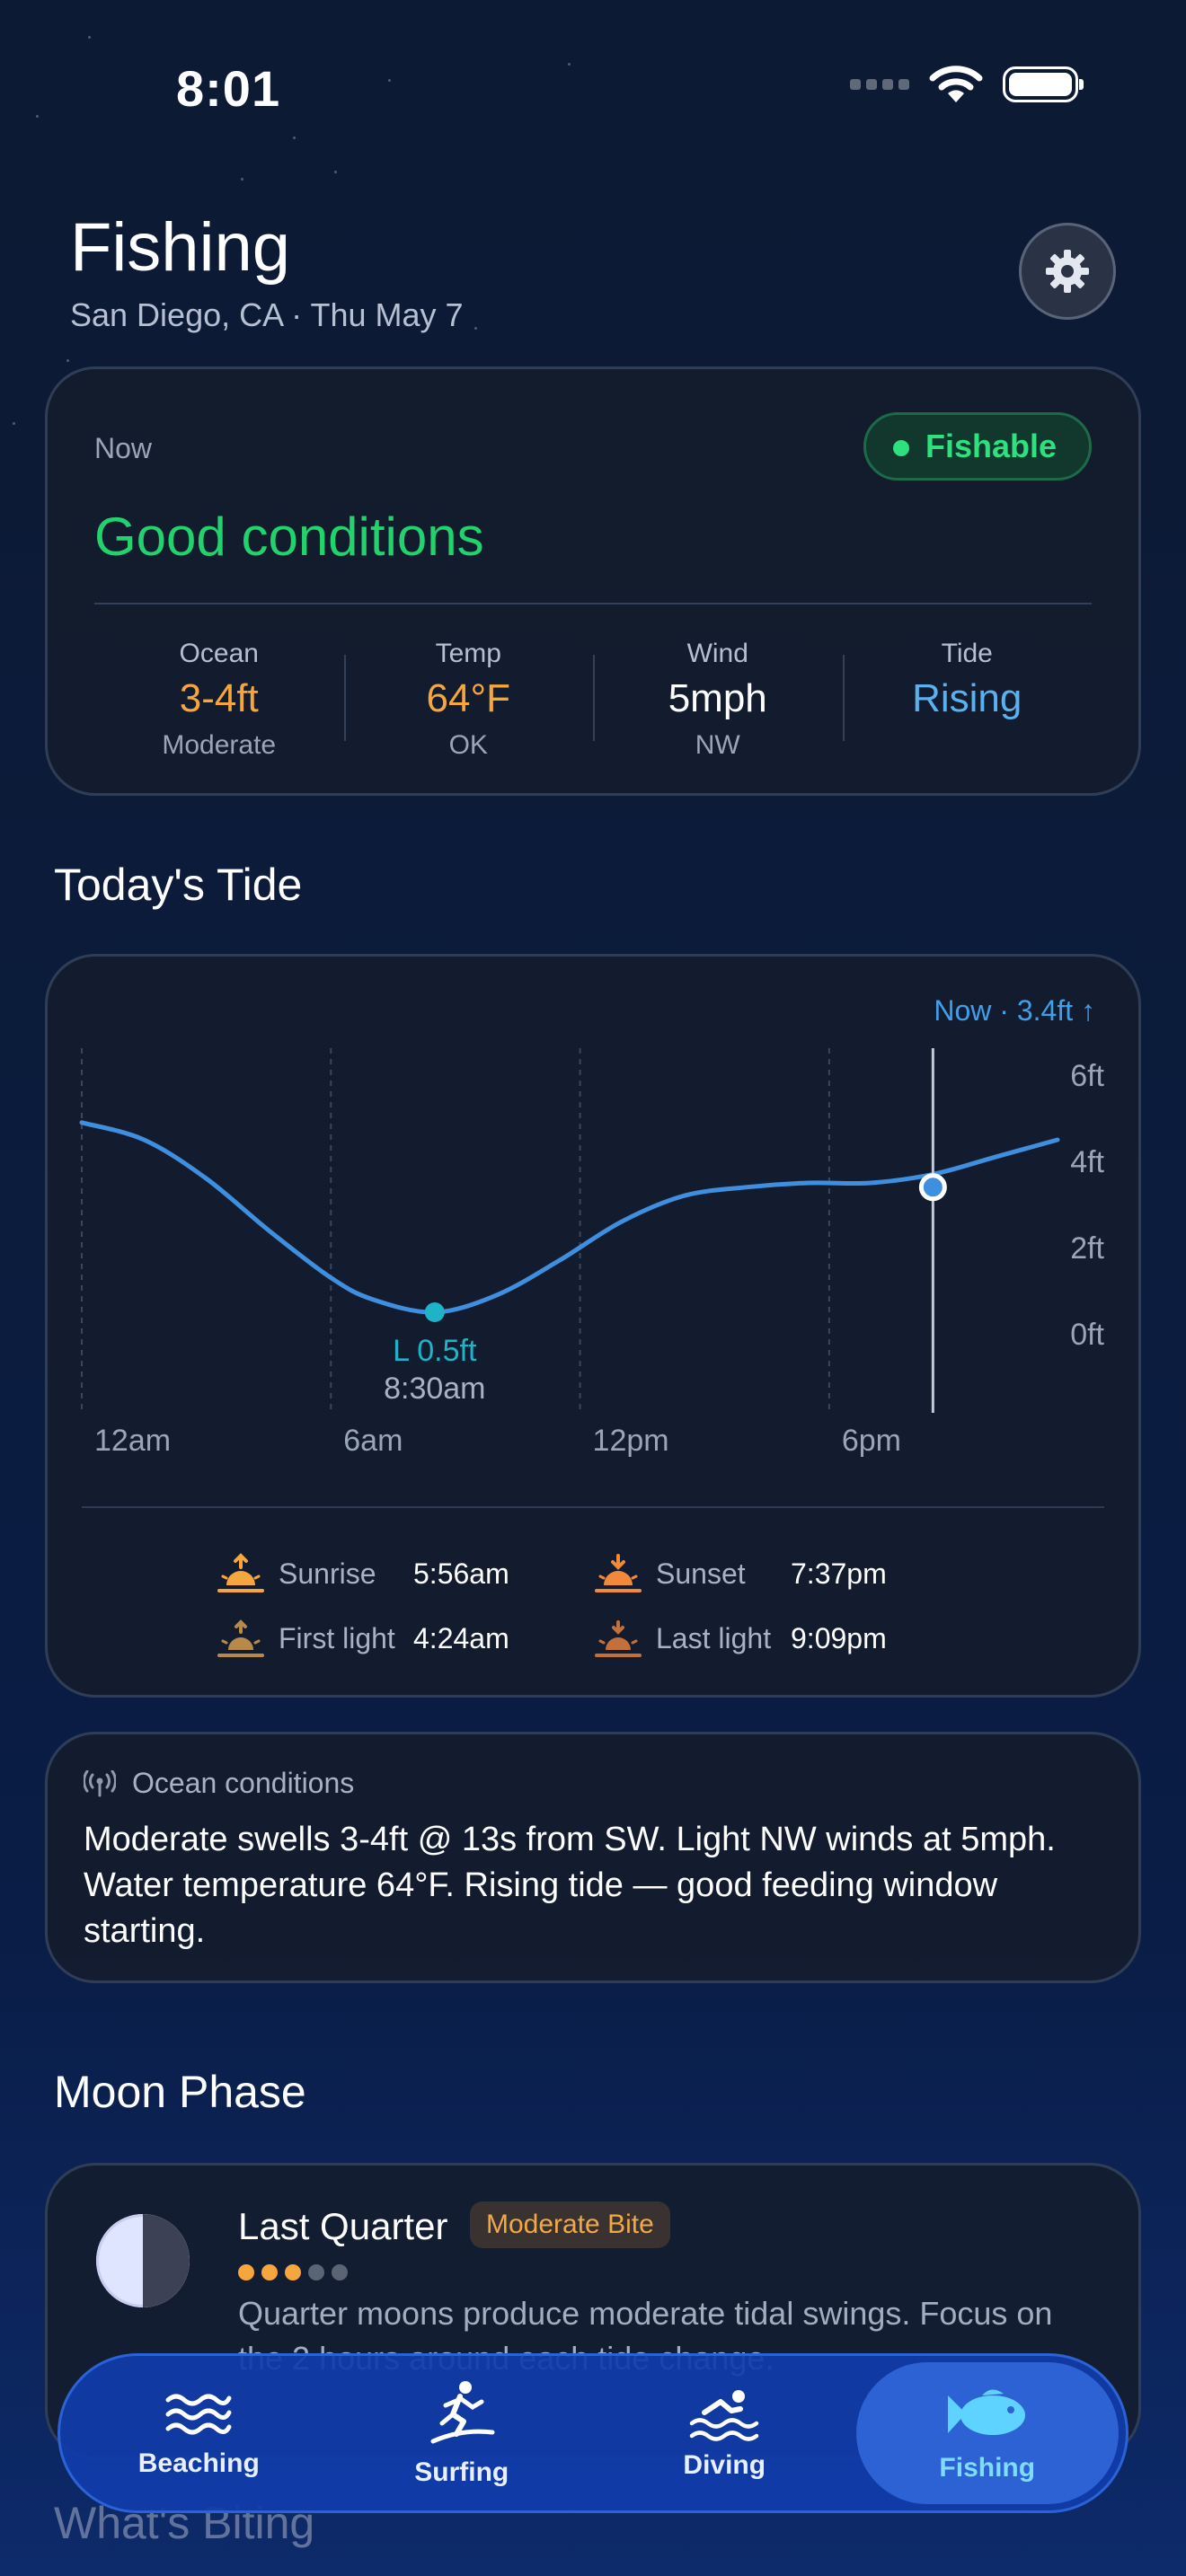 This screenshot has height=2576, width=1186. I want to click on stat-label: Tide, so click(967, 653).